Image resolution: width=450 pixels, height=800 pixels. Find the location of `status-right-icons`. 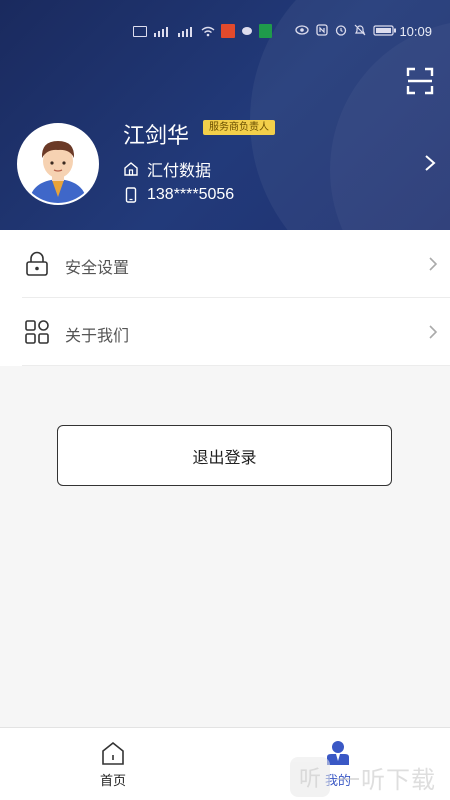

status-right-icons is located at coordinates (346, 30).